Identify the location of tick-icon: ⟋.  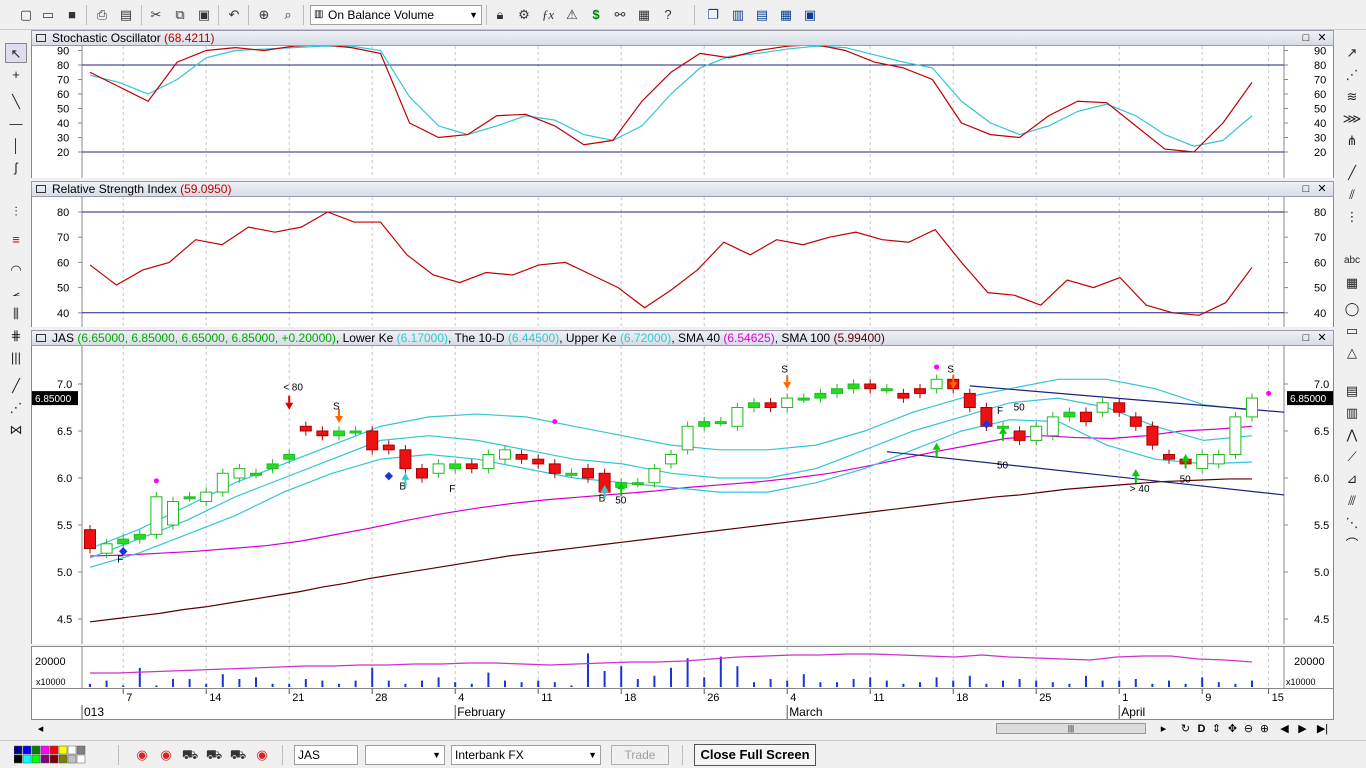
(1352, 457).